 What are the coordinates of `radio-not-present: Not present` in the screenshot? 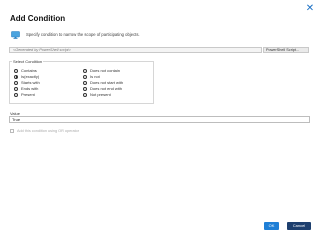 It's located at (97, 94).